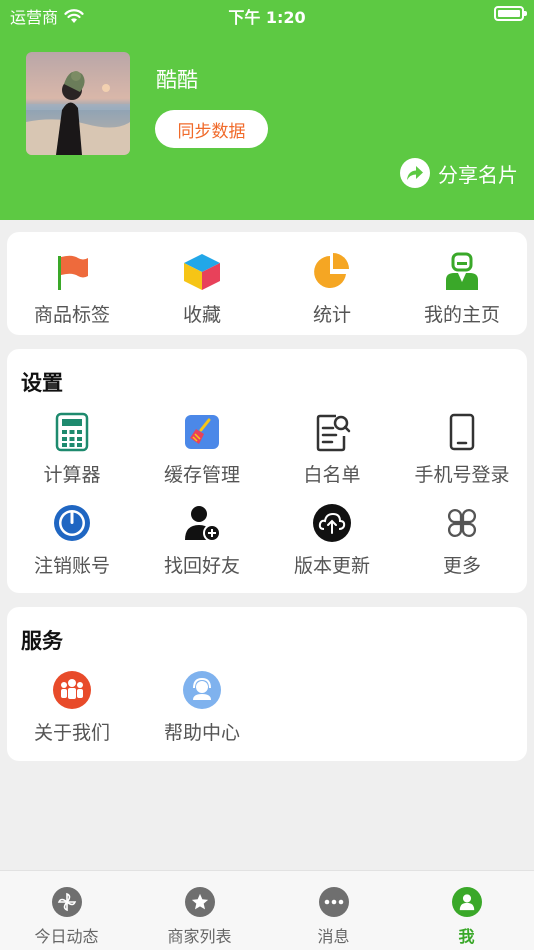  I want to click on settings-item-label: 缓存管理, so click(201, 475).